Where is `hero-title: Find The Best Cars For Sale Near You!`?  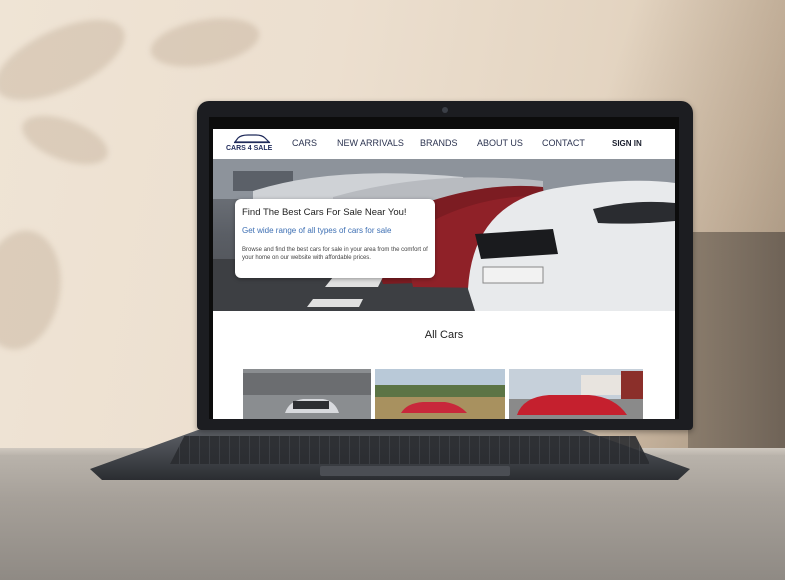 hero-title: Find The Best Cars For Sale Near You! is located at coordinates (324, 212).